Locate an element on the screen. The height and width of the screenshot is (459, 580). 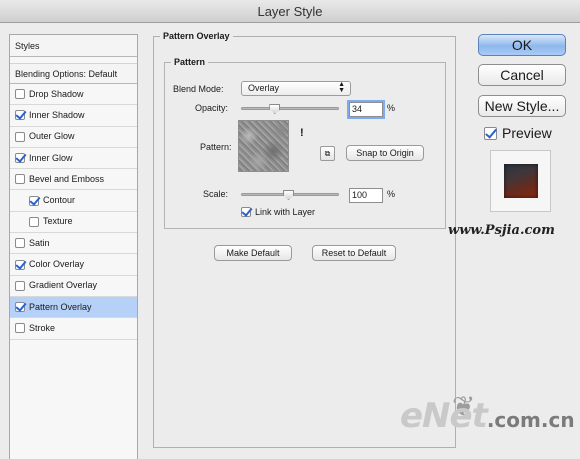
style-item: Drop Shadow is located at coordinates (73, 95).